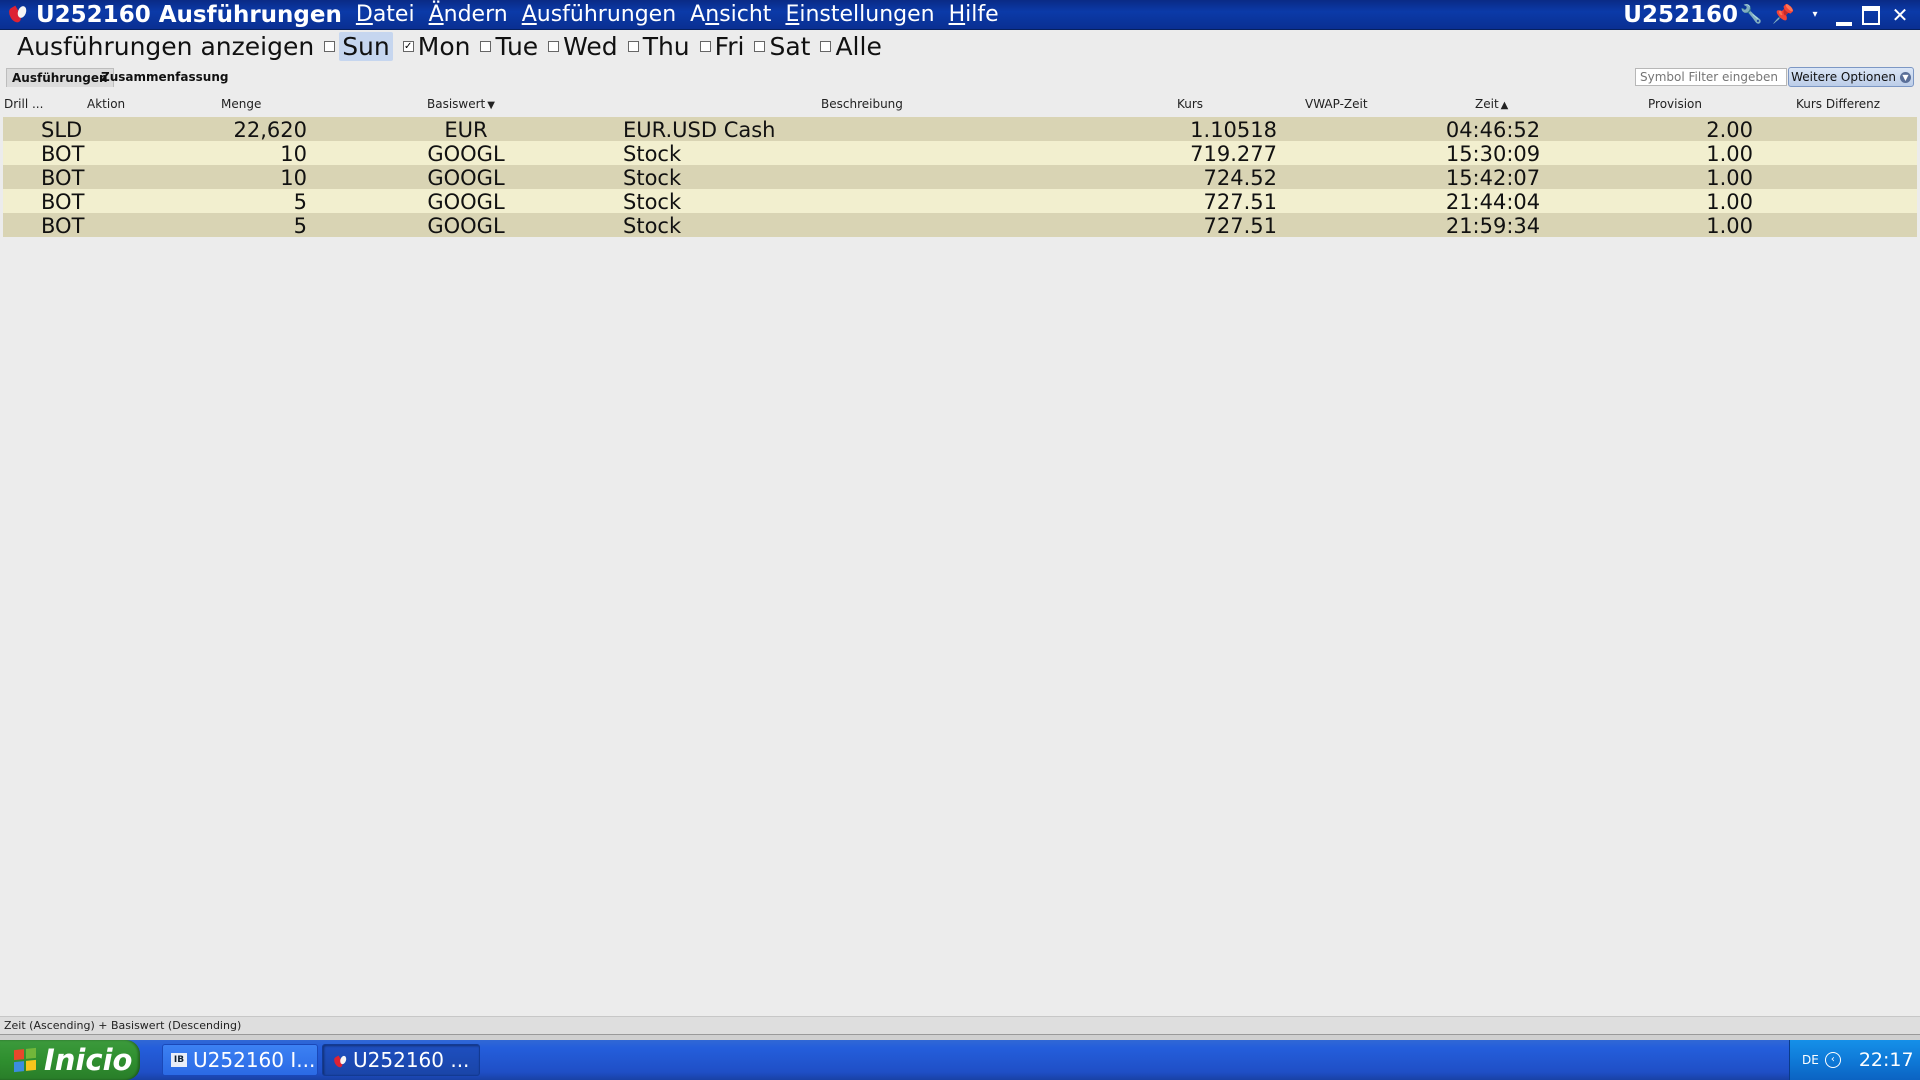 The height and width of the screenshot is (1080, 1920). Describe the element at coordinates (466, 130) in the screenshot. I see `cell-basiswert: EUR` at that location.